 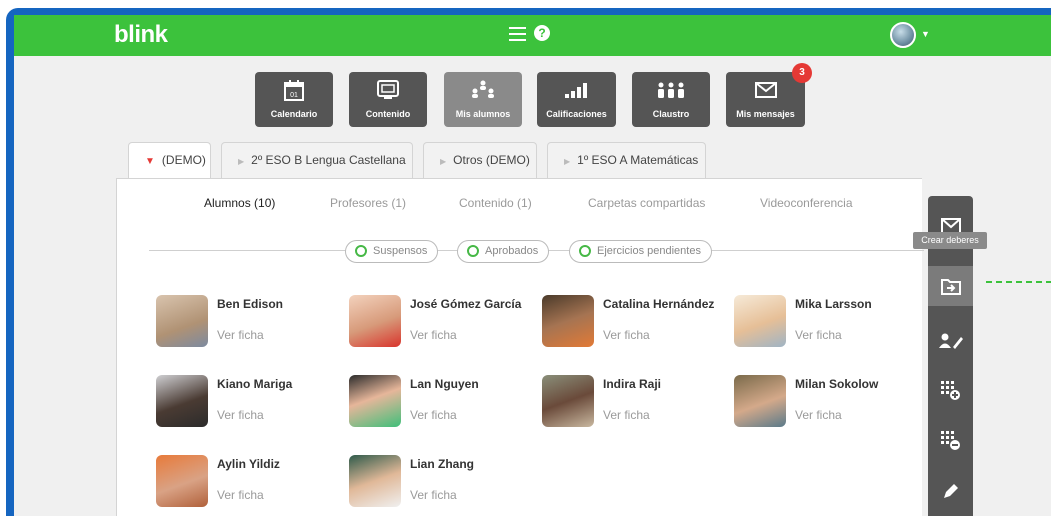 I want to click on grades-icon, so click(x=575, y=90).